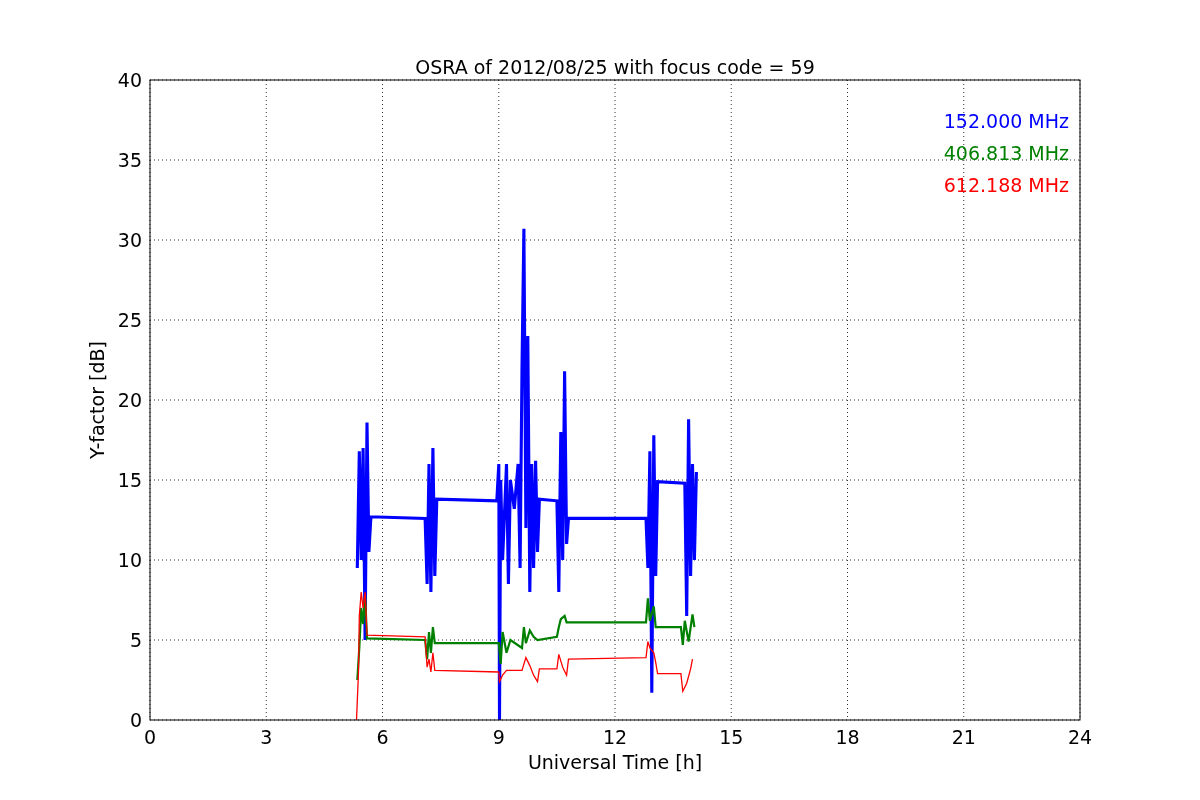  Describe the element at coordinates (129, 560) in the screenshot. I see `y-tick-label: 10` at that location.